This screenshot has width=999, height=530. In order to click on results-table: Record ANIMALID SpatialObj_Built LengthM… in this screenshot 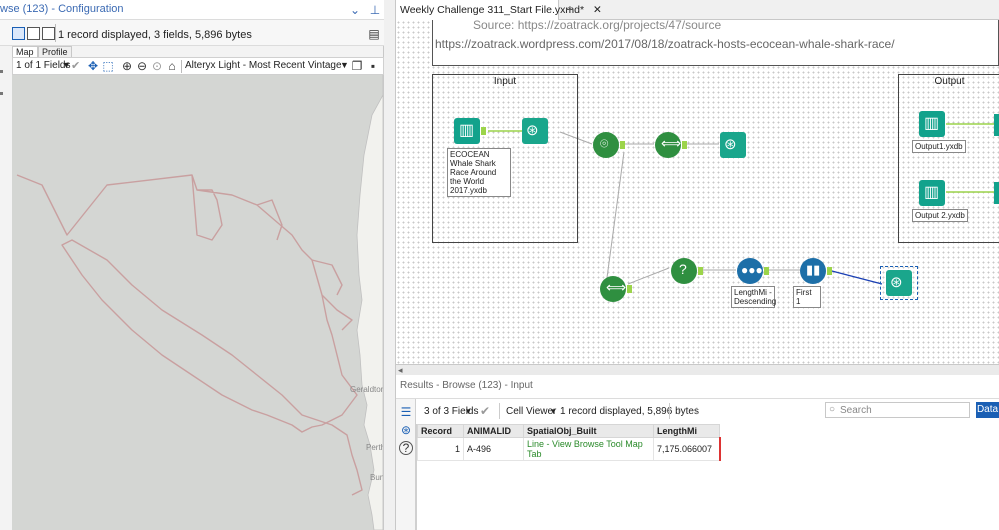, I will do `click(569, 442)`.